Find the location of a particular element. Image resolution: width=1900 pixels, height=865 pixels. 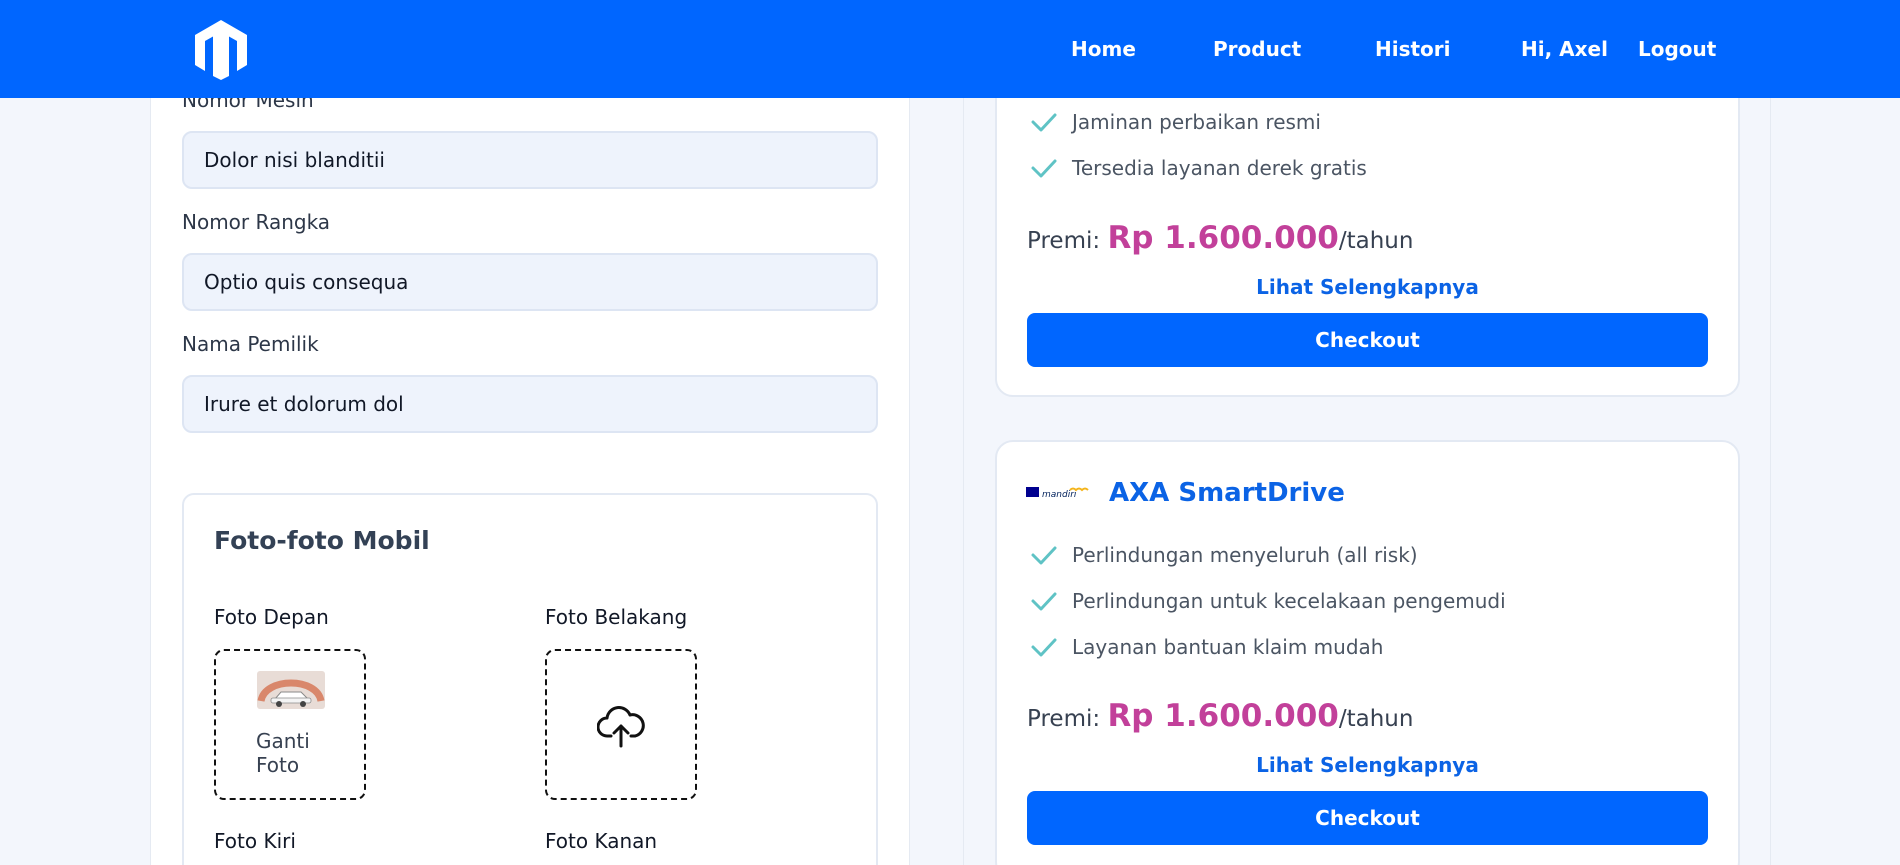

foto-depan-label: Foto Depan is located at coordinates (271, 617).